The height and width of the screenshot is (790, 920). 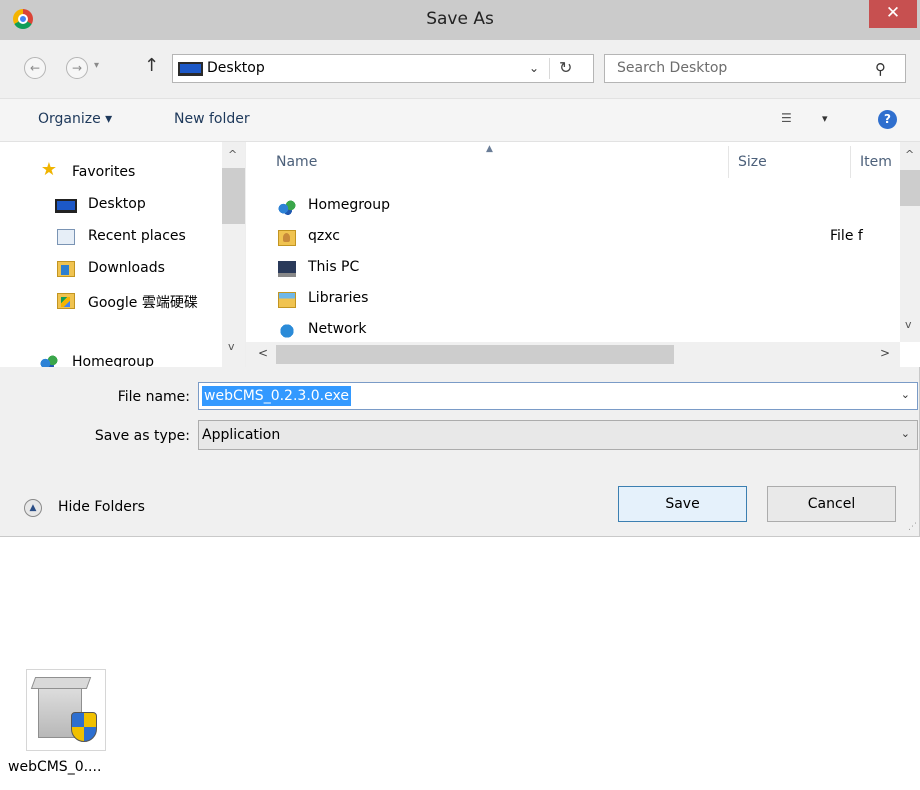 I want to click on resize-grip: ⋰, so click(x=912, y=527).